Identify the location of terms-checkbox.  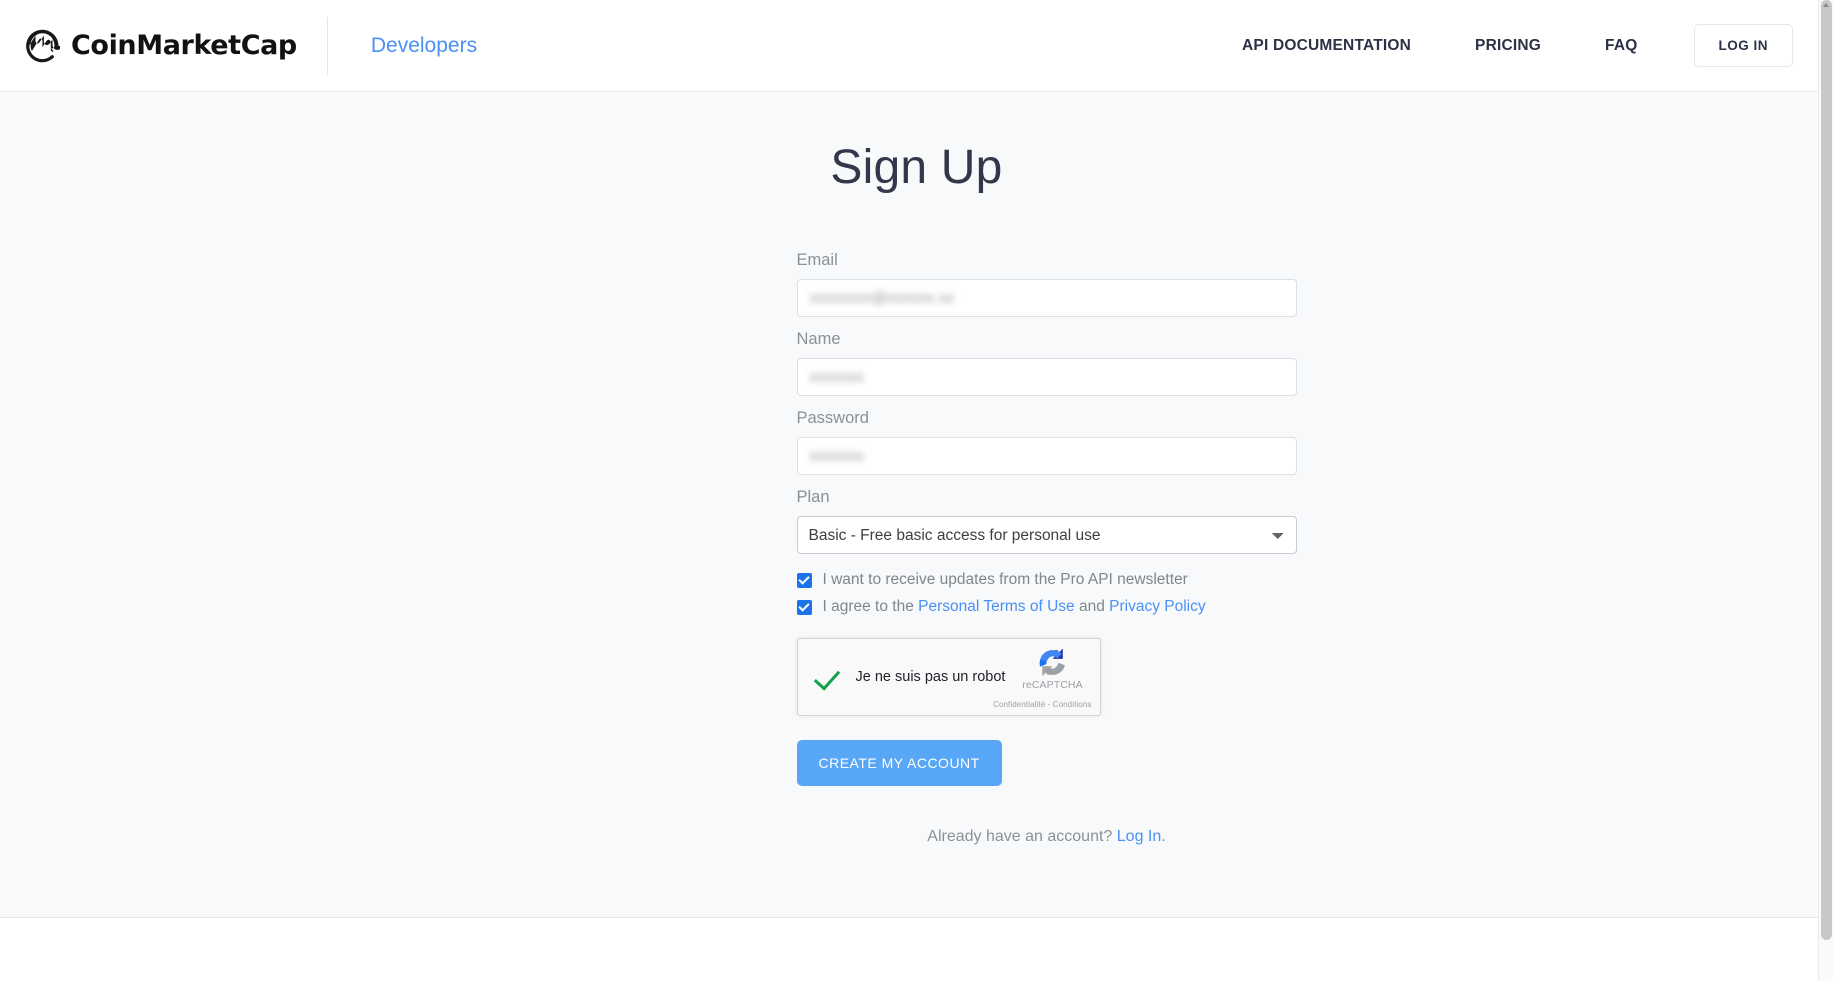
(804, 607).